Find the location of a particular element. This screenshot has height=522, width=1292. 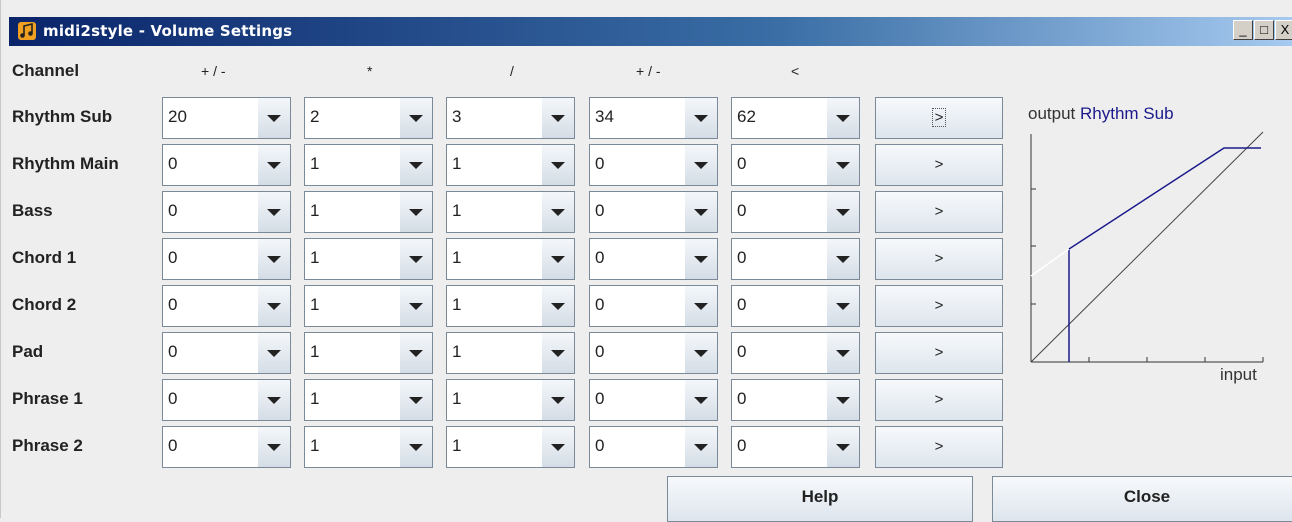

divide-value: 3 is located at coordinates (495, 118).